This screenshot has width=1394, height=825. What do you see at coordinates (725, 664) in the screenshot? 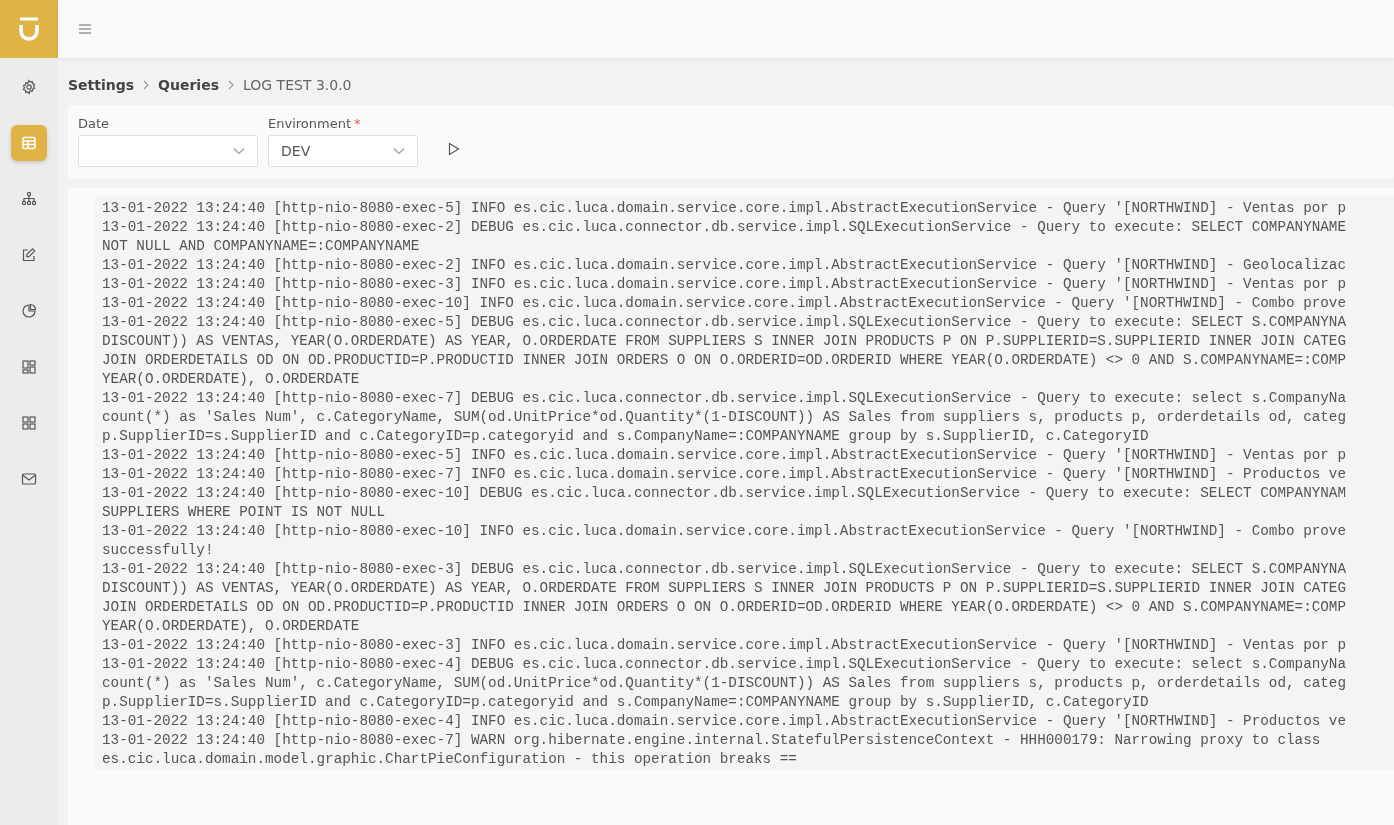
I see `log-line: 13-01-2022 13:24:40 [http-nio-8080-exec-4] DEBUG es.cic.luca.connector.db.service.impl.SQLExecutionService - Query to execute: select s.CompanyNa` at bounding box center [725, 664].